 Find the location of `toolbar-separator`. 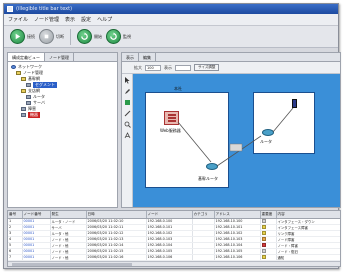

toolbar-separator is located at coordinates (70, 36).